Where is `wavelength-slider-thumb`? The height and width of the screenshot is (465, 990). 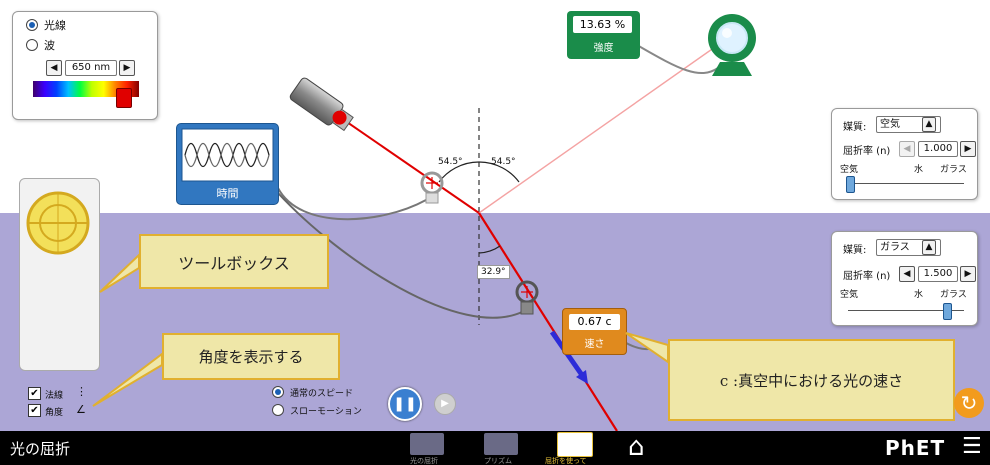
wavelength-slider-thumb is located at coordinates (124, 98).